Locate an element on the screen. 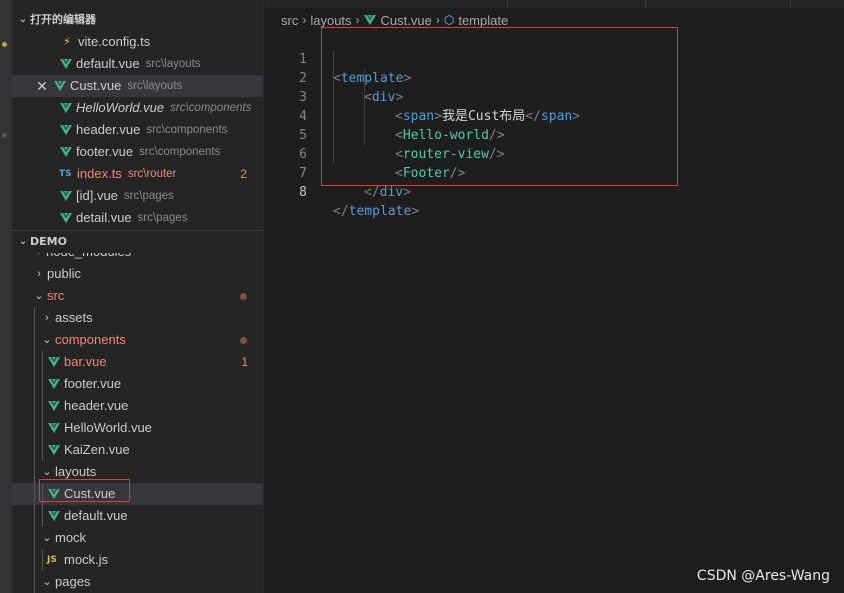 The image size is (844, 593). open-editor-item: default.vue src\layouts is located at coordinates (137, 64).